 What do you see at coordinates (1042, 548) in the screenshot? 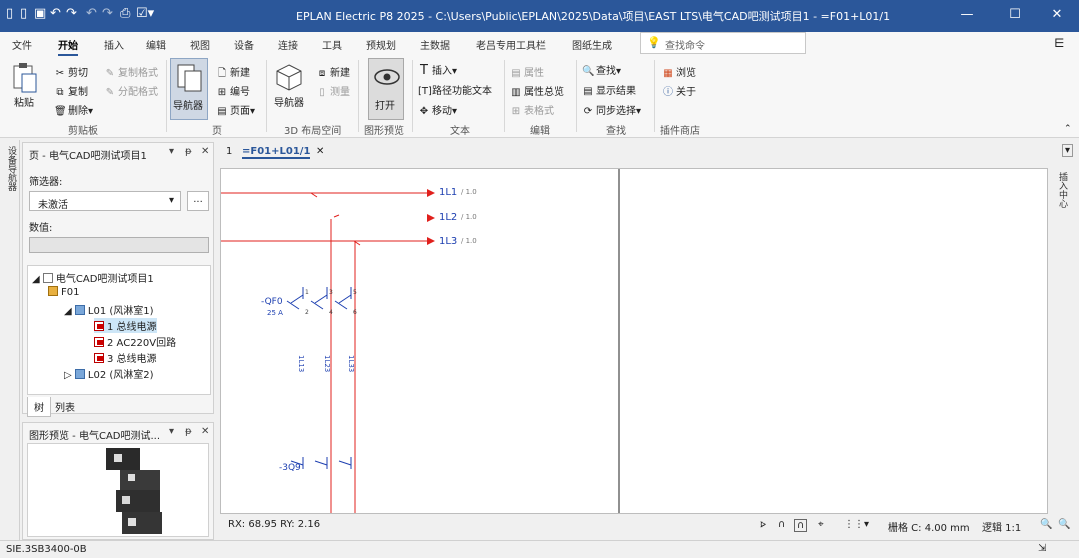
I see `status-options-icon: ⇲` at bounding box center [1042, 548].